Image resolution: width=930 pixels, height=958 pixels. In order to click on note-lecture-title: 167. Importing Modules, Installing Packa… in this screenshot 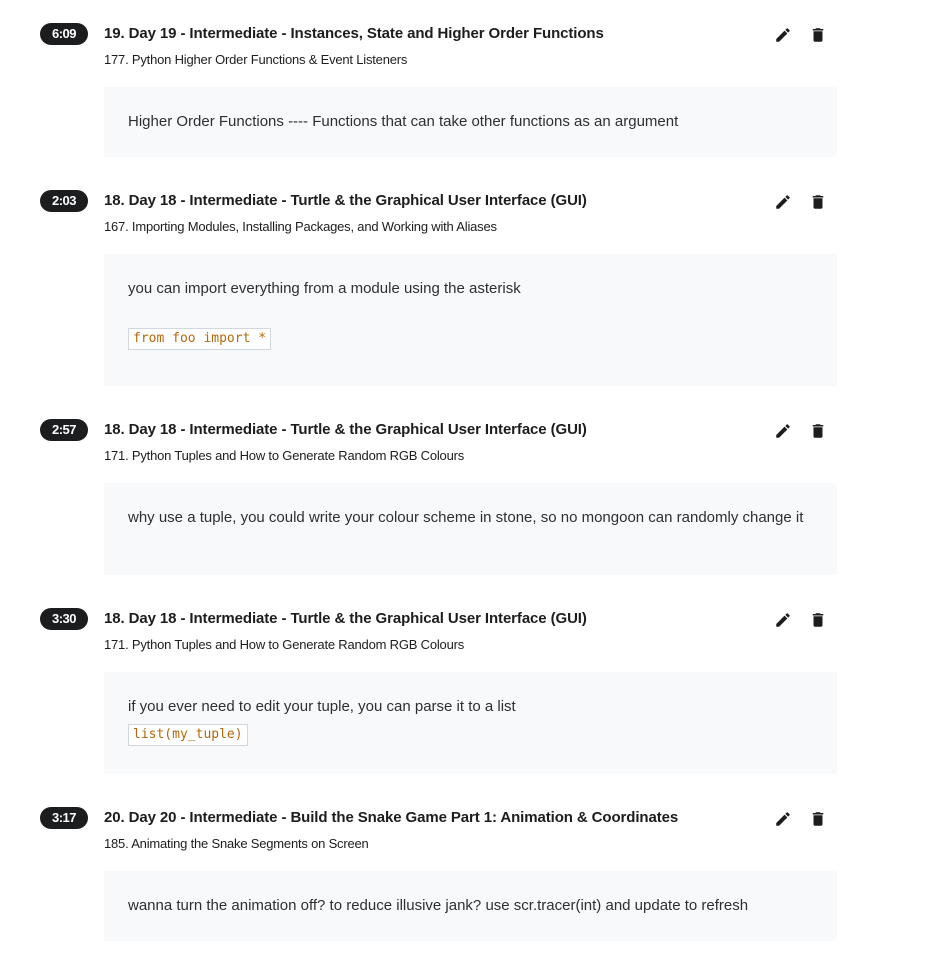, I will do `click(300, 226)`.